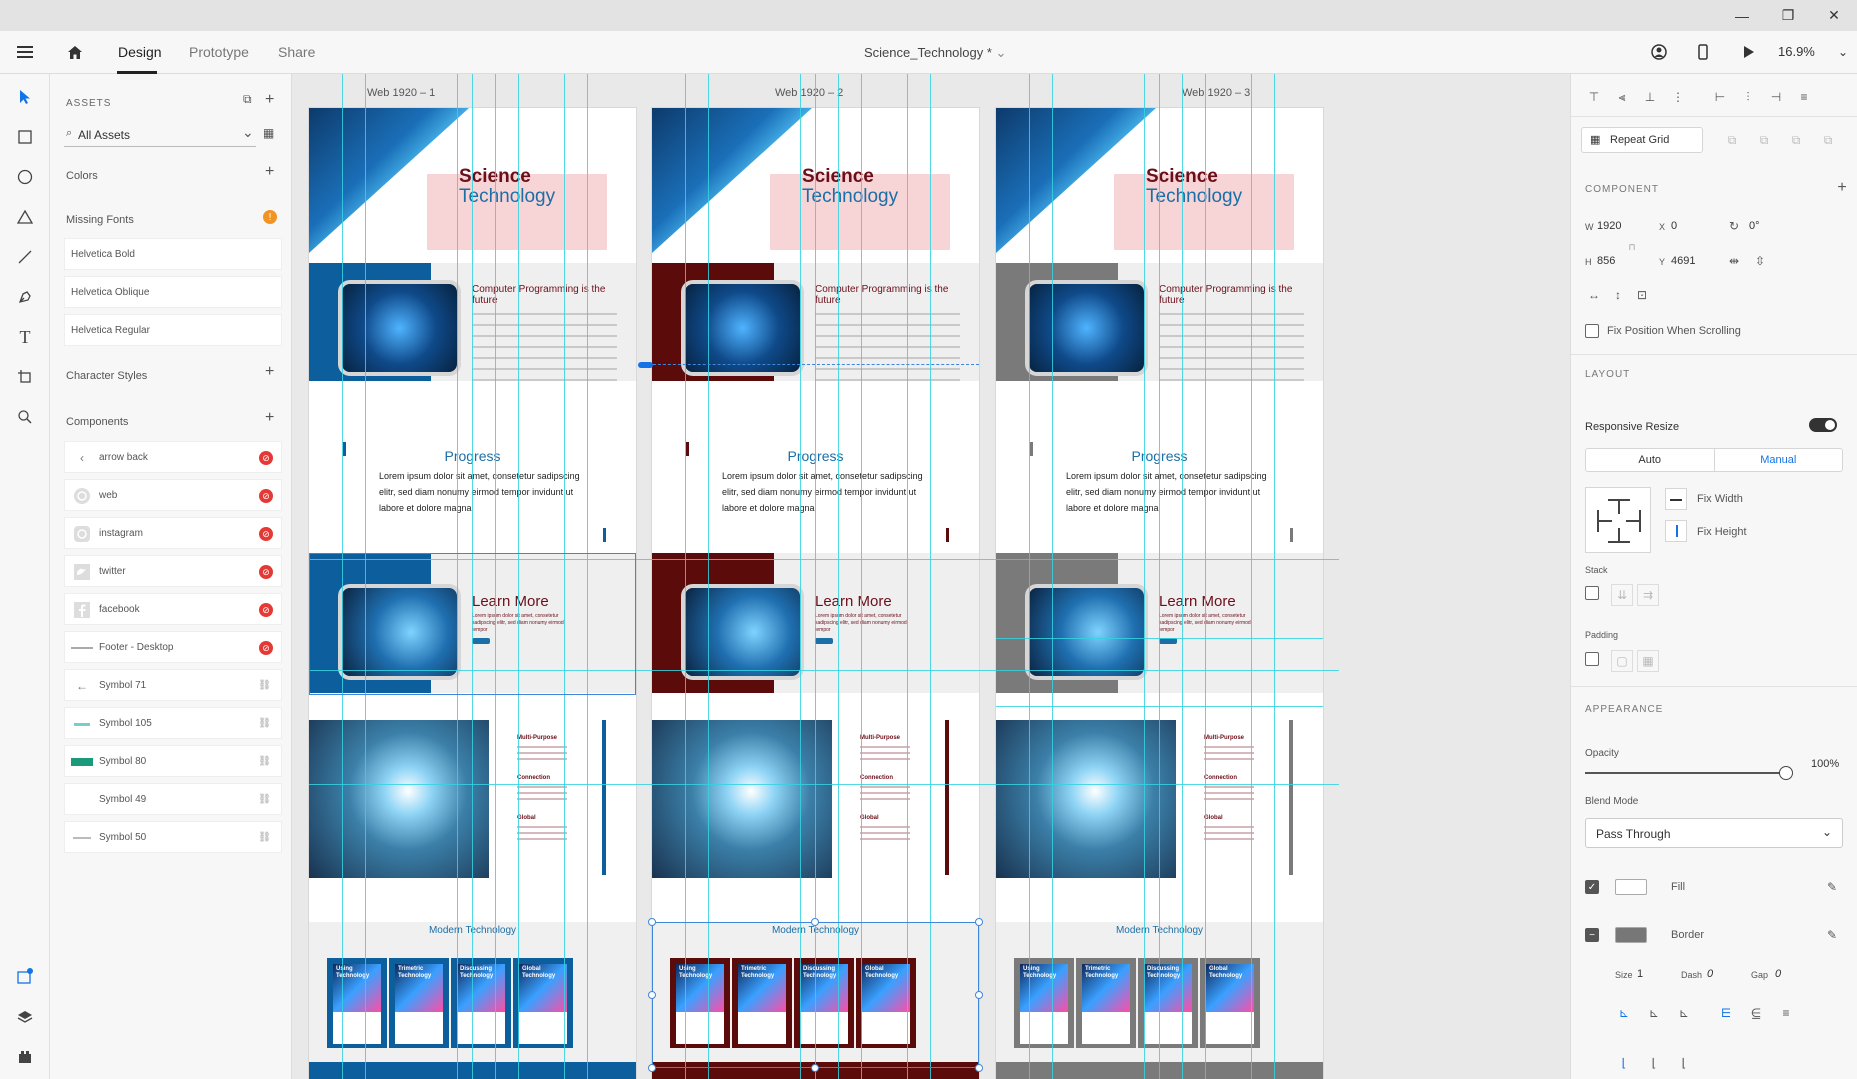 This screenshot has height=1079, width=1857. Describe the element at coordinates (173, 533) in the screenshot. I see `component-item: instagram ⊘` at that location.